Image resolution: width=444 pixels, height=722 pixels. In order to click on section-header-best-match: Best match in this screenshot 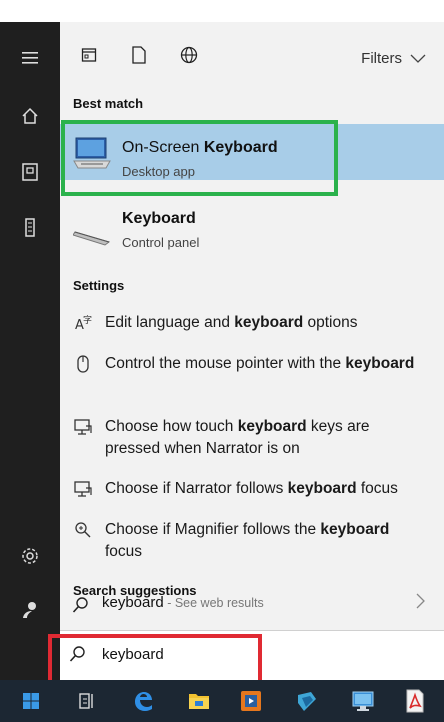, I will do `click(108, 103)`.